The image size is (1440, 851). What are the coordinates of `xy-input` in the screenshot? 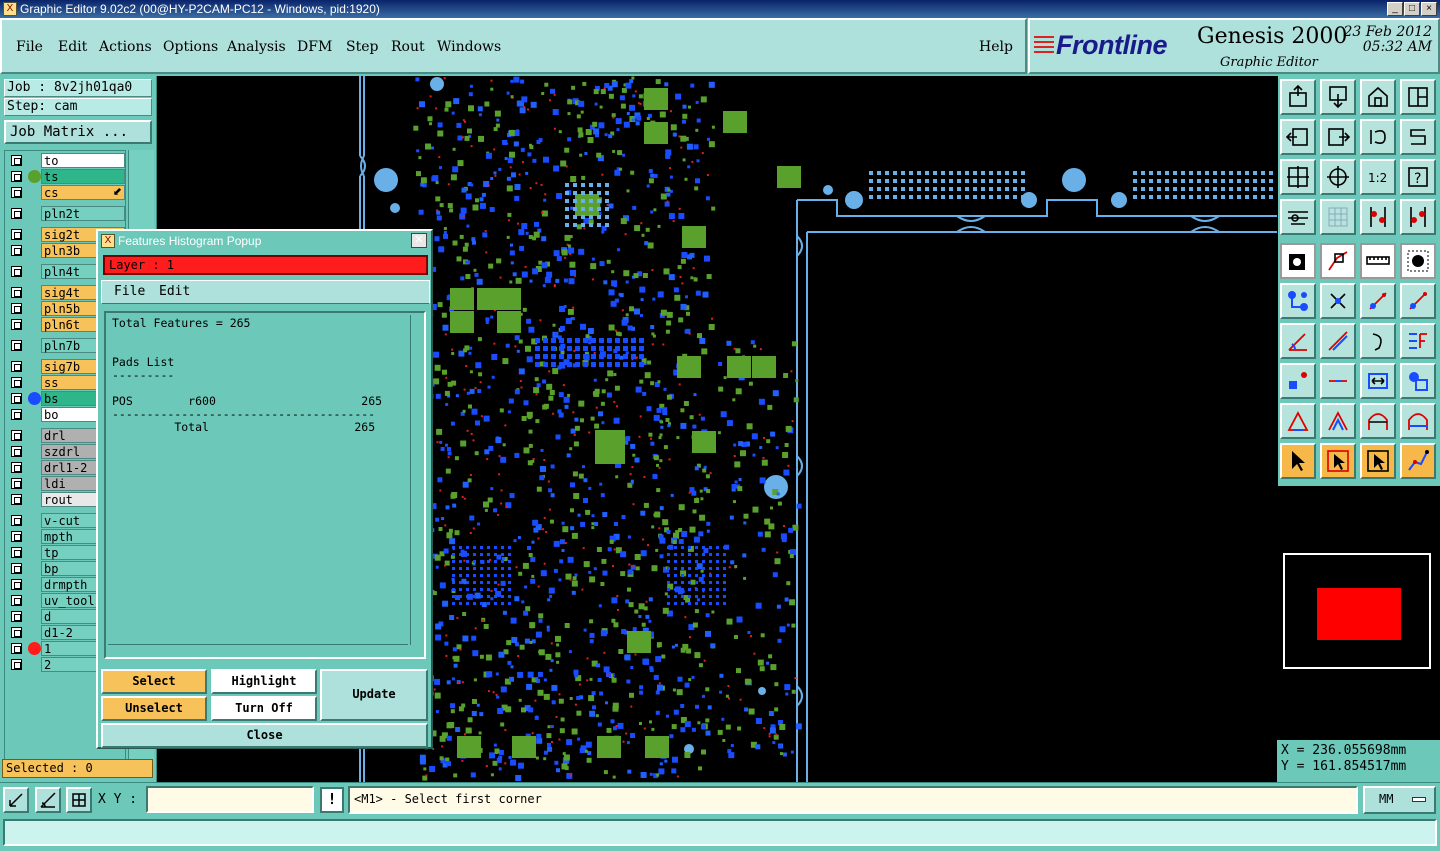 It's located at (230, 799).